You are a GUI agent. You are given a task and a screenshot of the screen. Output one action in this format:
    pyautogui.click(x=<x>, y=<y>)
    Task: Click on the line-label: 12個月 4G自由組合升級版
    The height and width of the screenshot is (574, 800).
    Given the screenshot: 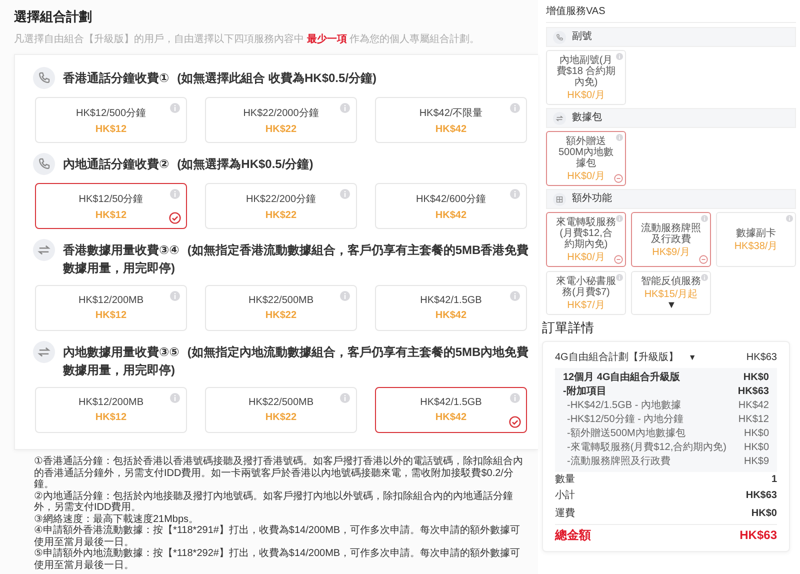 What is the action you would take?
    pyautogui.click(x=621, y=378)
    